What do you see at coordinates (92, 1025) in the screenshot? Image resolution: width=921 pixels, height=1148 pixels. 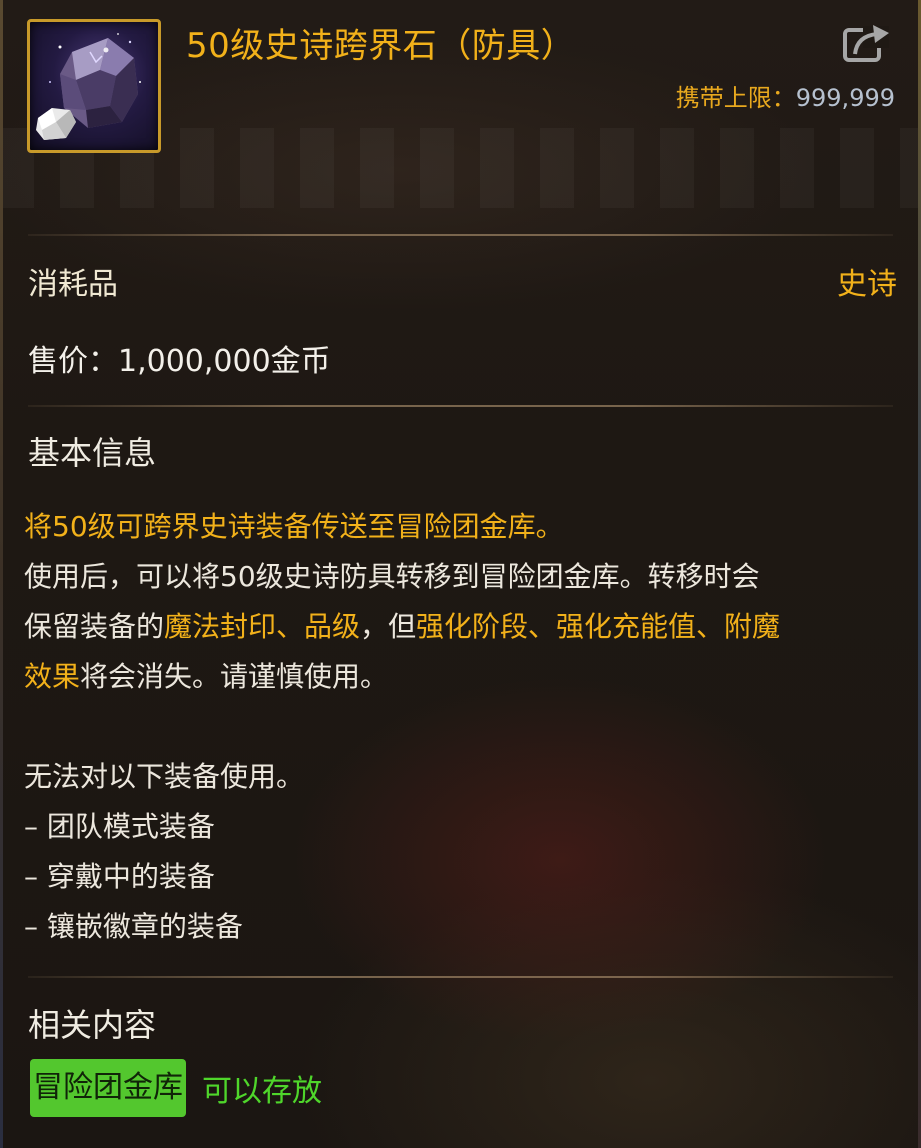 I see `related-heading: 相关内容` at bounding box center [92, 1025].